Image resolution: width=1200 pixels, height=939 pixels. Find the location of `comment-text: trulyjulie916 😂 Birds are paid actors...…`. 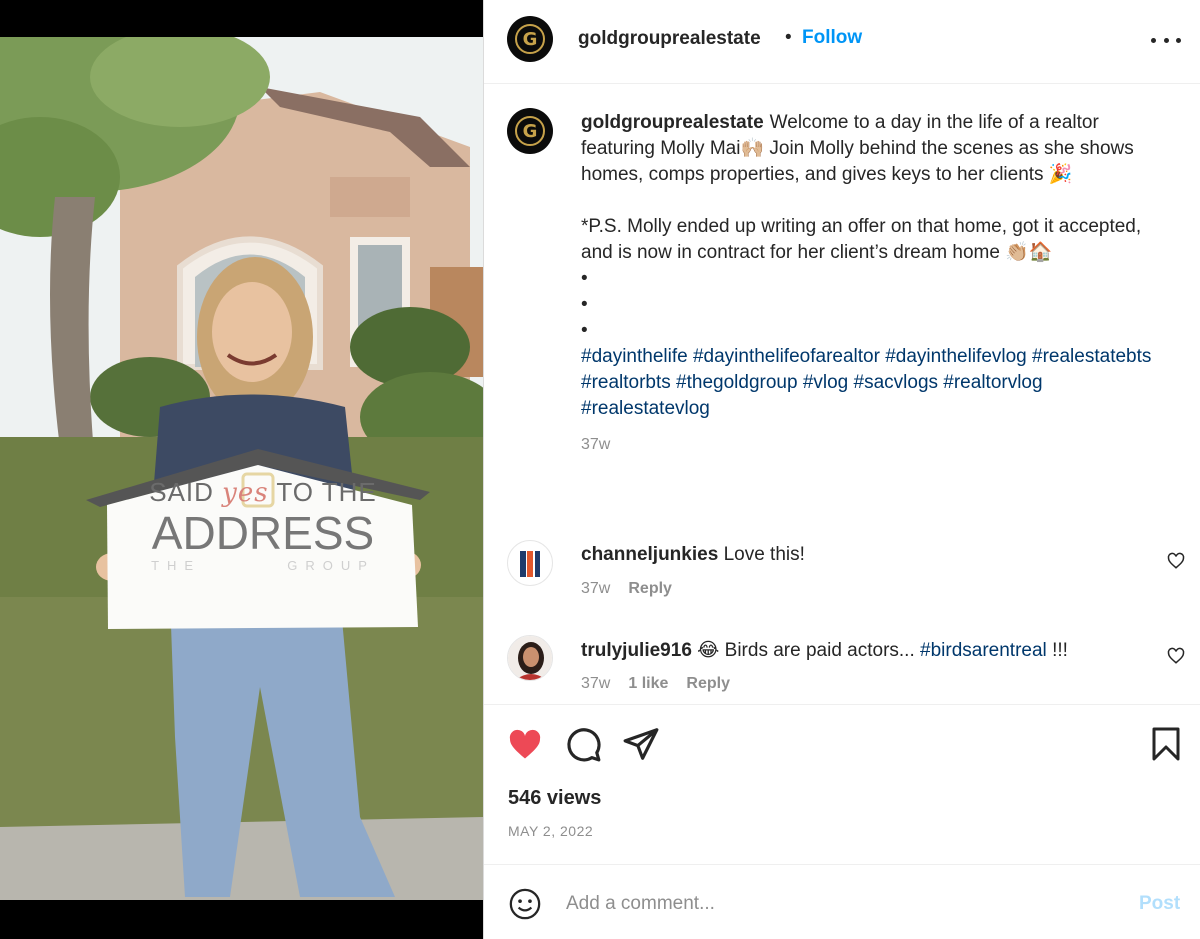

comment-text: trulyjulie916 😂 Birds are paid actors...… is located at coordinates (824, 650).